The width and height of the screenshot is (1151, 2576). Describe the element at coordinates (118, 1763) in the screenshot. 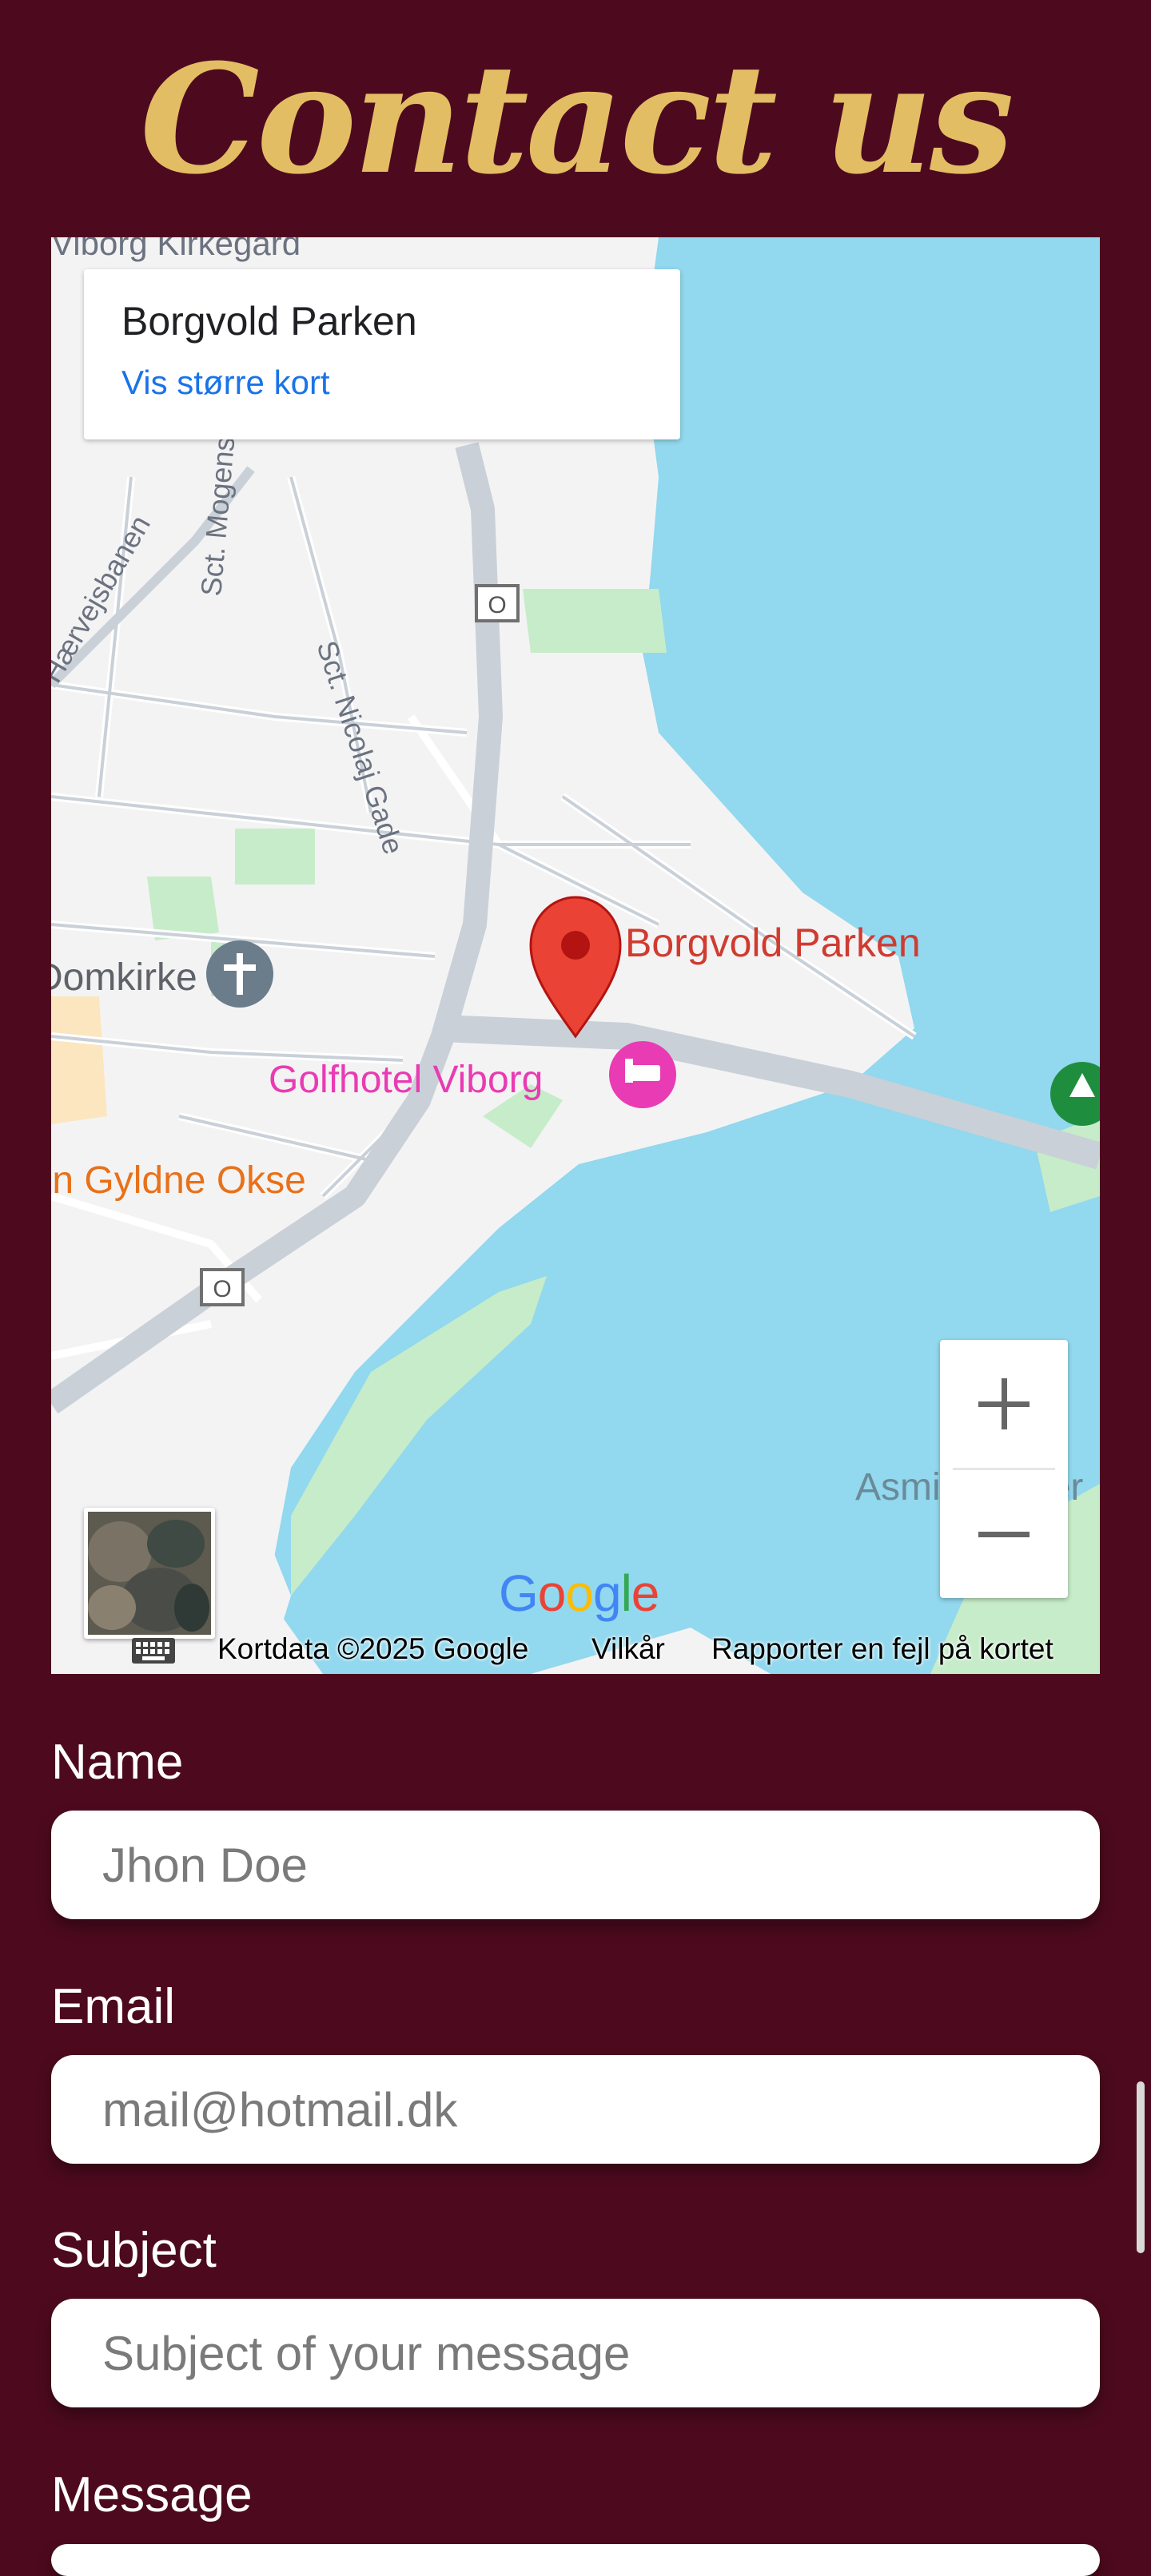

I see `name-label: Name` at that location.